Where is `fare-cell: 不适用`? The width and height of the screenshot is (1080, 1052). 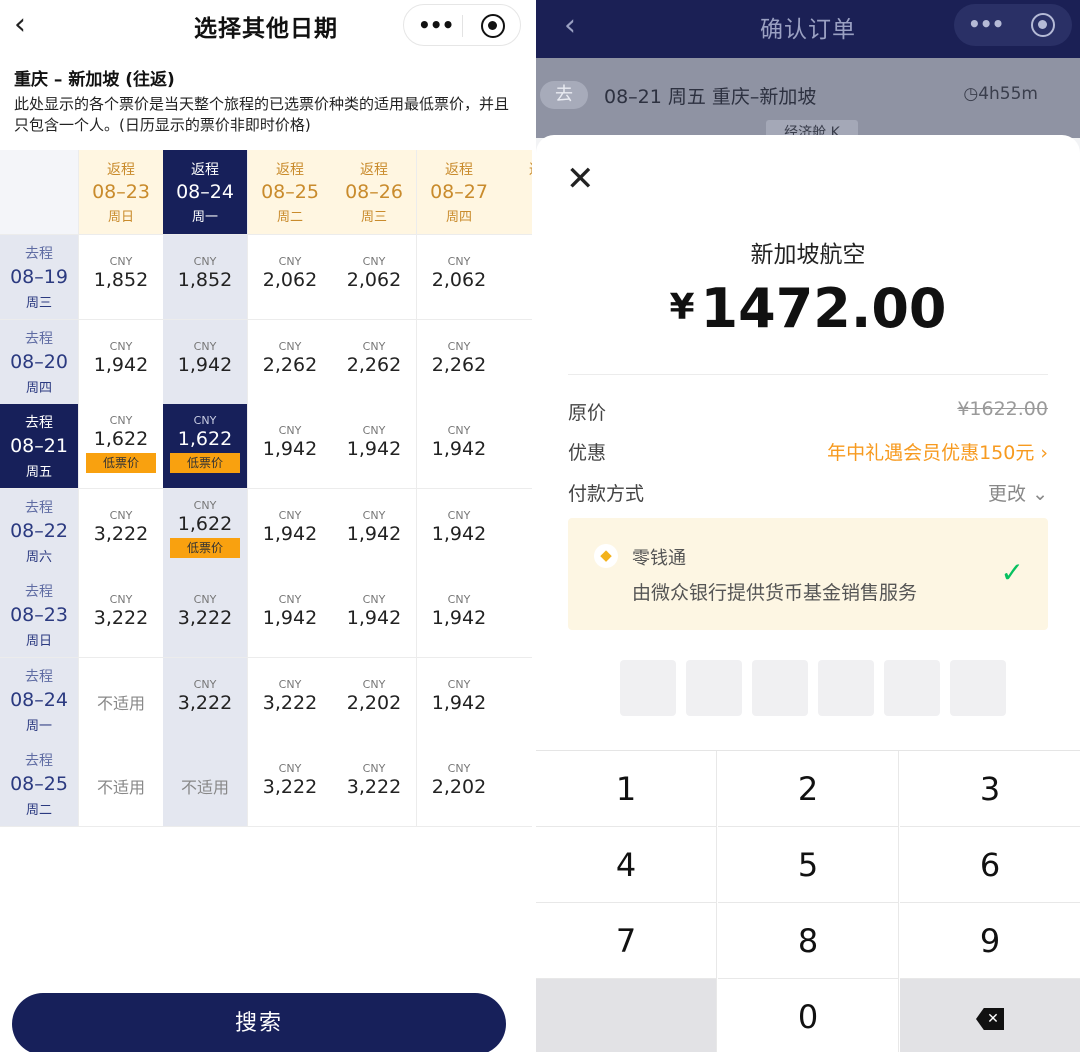 fare-cell: 不适用 is located at coordinates (121, 784).